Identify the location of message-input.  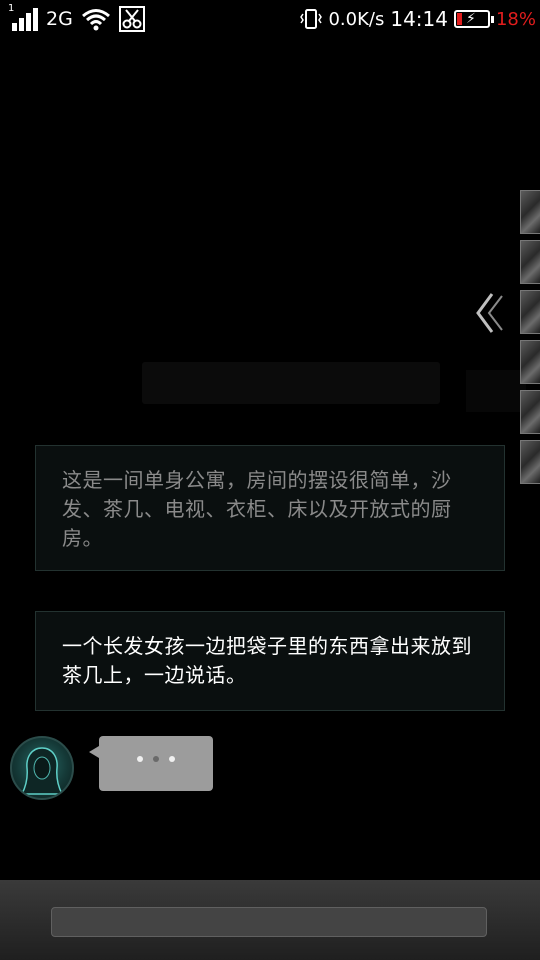
(269, 922).